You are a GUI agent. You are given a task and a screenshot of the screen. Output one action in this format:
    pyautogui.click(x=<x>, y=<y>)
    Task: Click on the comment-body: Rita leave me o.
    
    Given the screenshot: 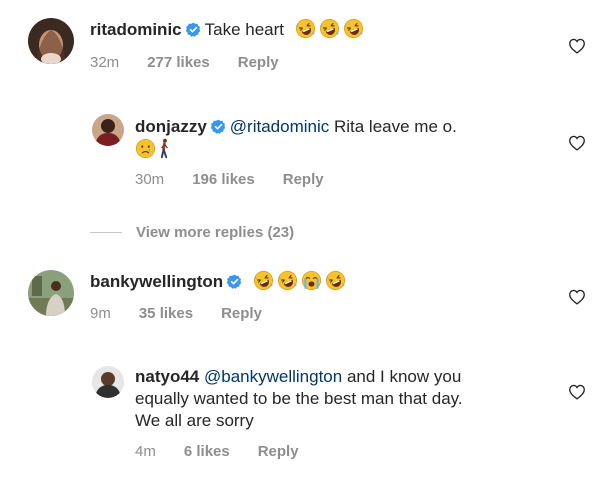 What is the action you would take?
    pyautogui.click(x=393, y=126)
    